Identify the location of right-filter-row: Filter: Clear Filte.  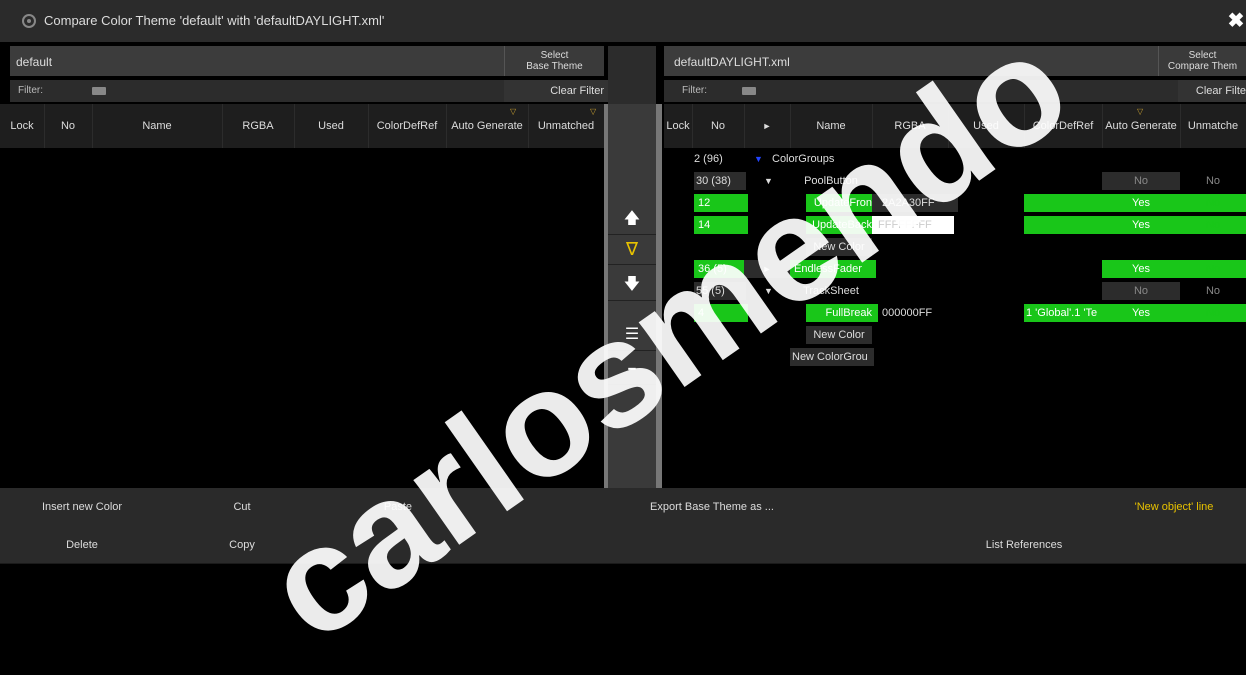
(955, 91).